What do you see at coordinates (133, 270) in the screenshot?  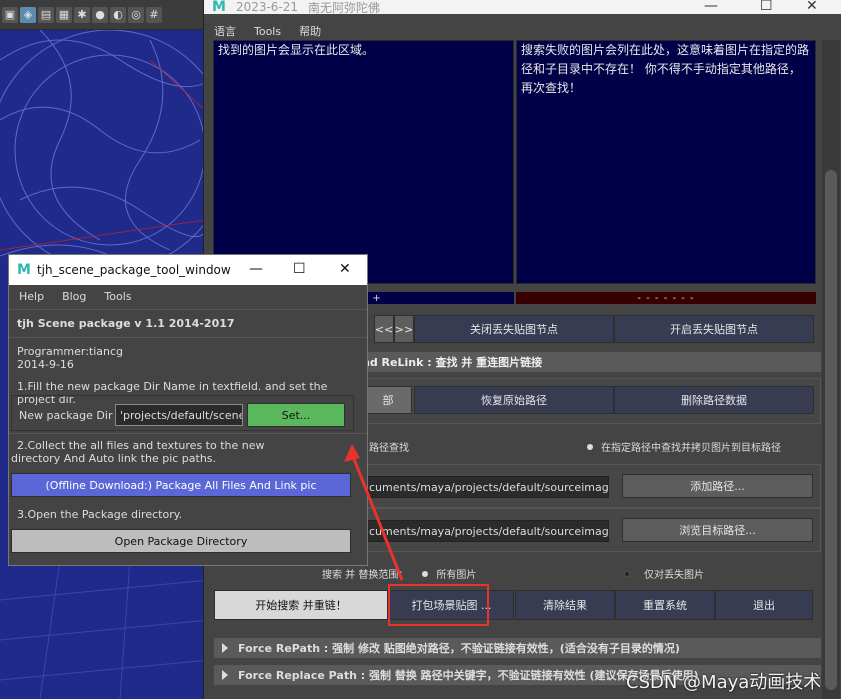 I see `tool-title: tjh_scene_package_tool_window` at bounding box center [133, 270].